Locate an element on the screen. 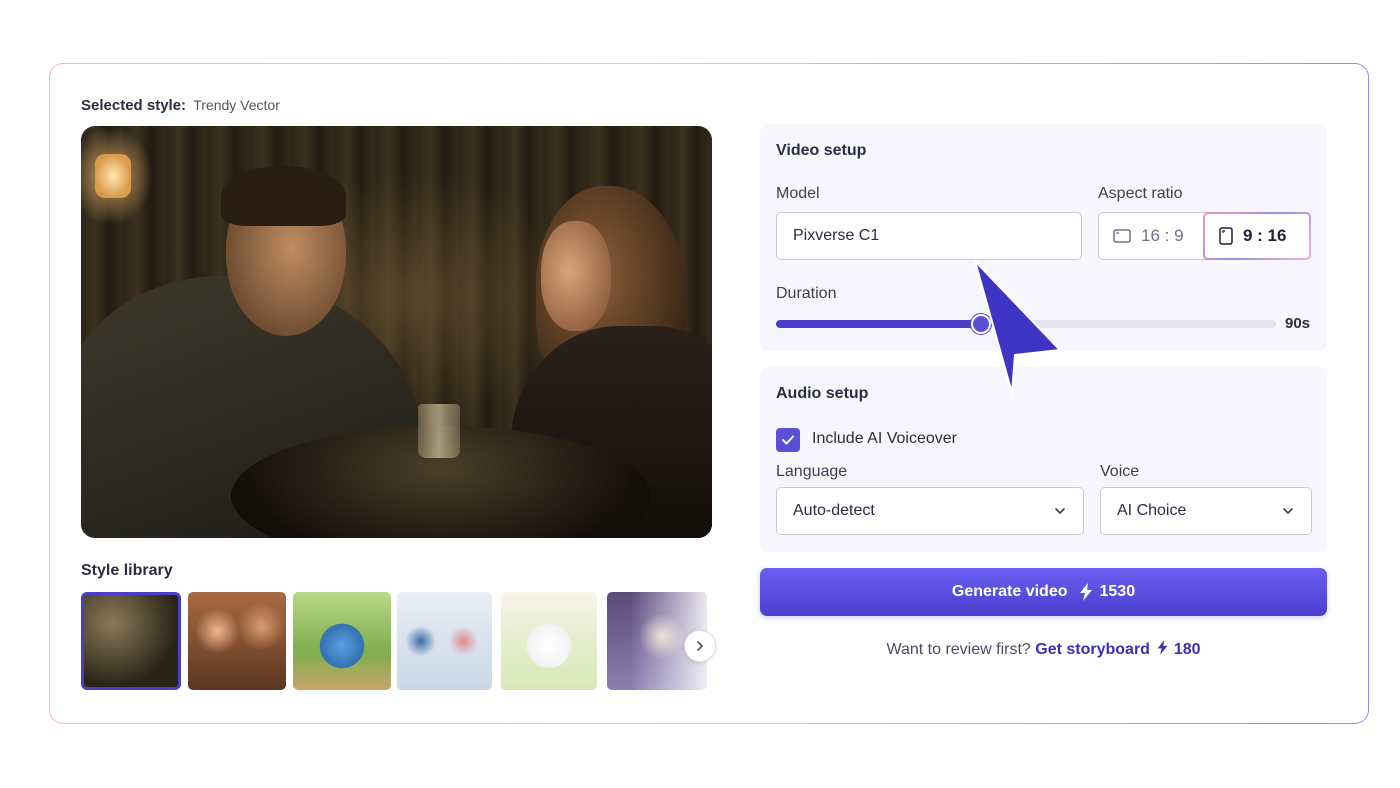  voice-select: AI Choice is located at coordinates (1206, 511).